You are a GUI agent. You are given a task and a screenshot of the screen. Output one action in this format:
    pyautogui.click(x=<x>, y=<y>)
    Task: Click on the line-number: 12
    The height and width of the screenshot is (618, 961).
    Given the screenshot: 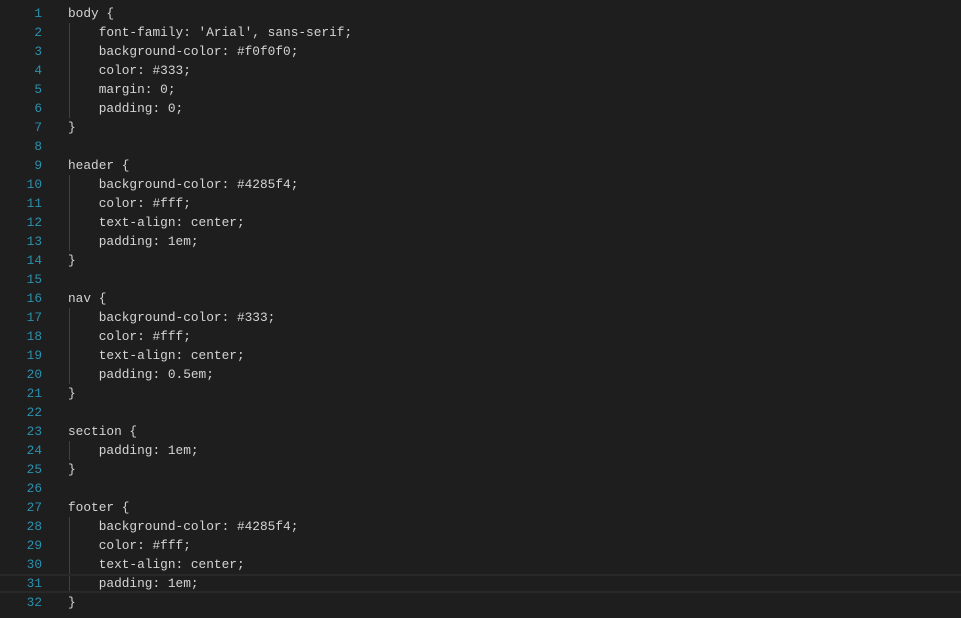 What is the action you would take?
    pyautogui.click(x=34, y=222)
    